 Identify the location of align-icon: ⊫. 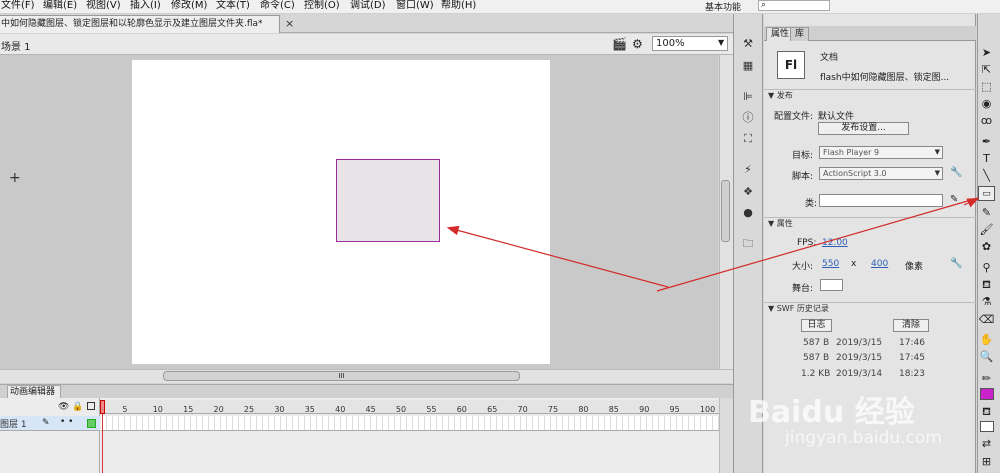
(748, 97).